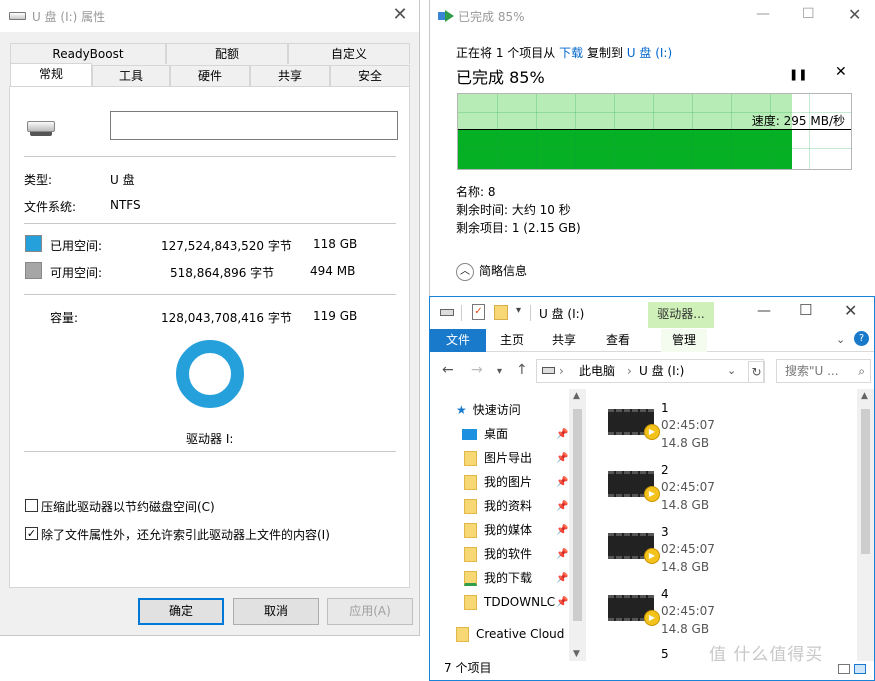  I want to click on nav-item-folder: 图片导出, so click(498, 458).